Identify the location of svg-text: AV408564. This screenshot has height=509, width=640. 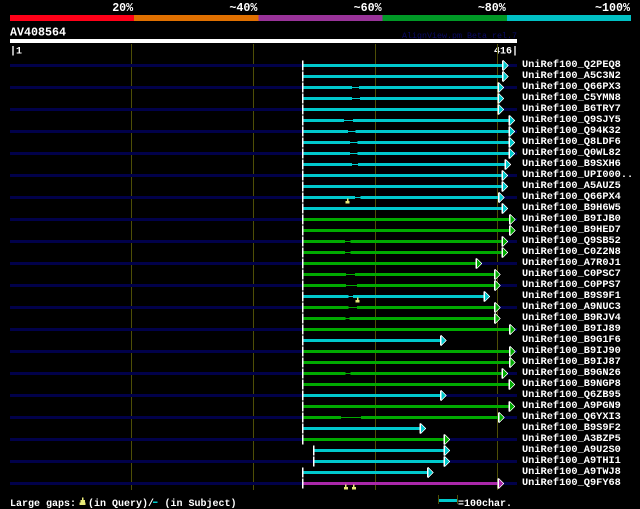
(38, 32).